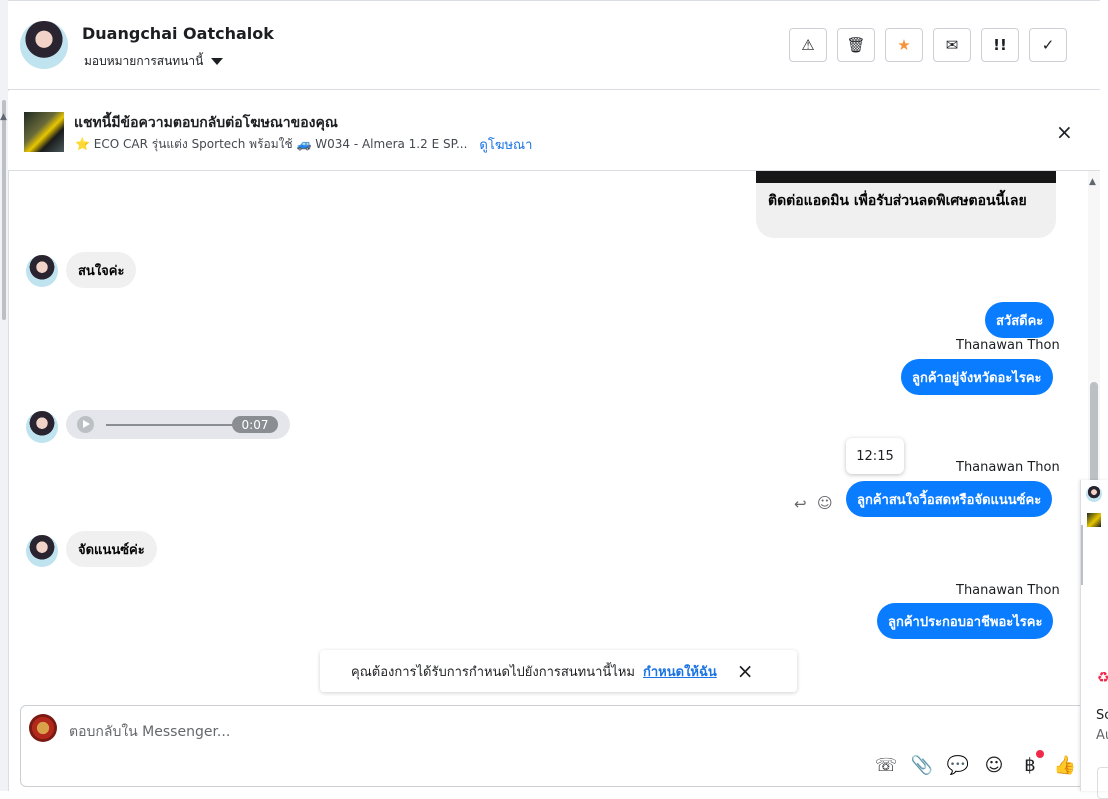 Image resolution: width=1108 pixels, height=799 pixels. Describe the element at coordinates (1064, 132) in the screenshot. I see `close-ad-banner-icon: ×` at that location.